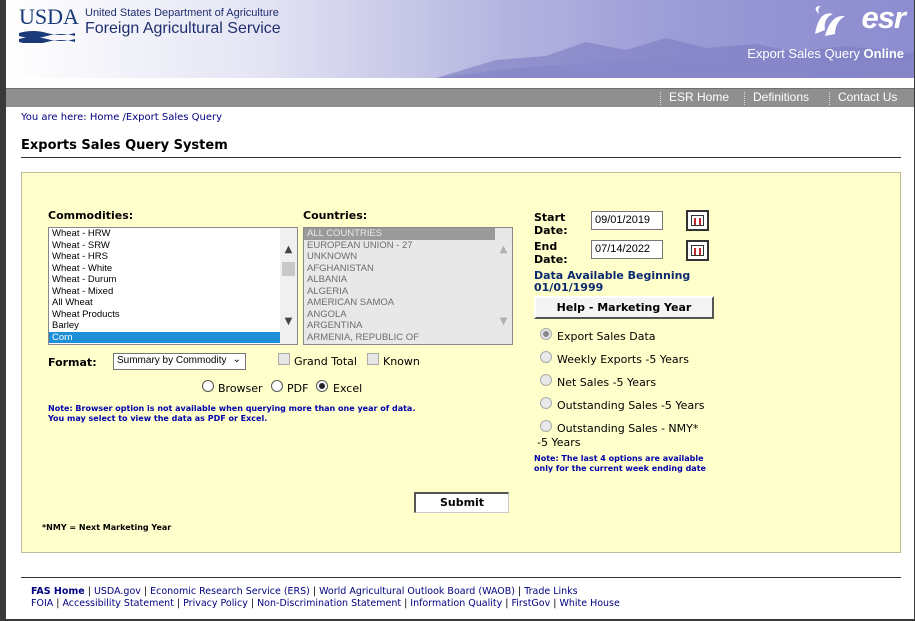 Image resolution: width=915 pixels, height=621 pixels. What do you see at coordinates (230, 591) in the screenshot?
I see `footer-link-ers: Economic Research Service (ERS)` at bounding box center [230, 591].